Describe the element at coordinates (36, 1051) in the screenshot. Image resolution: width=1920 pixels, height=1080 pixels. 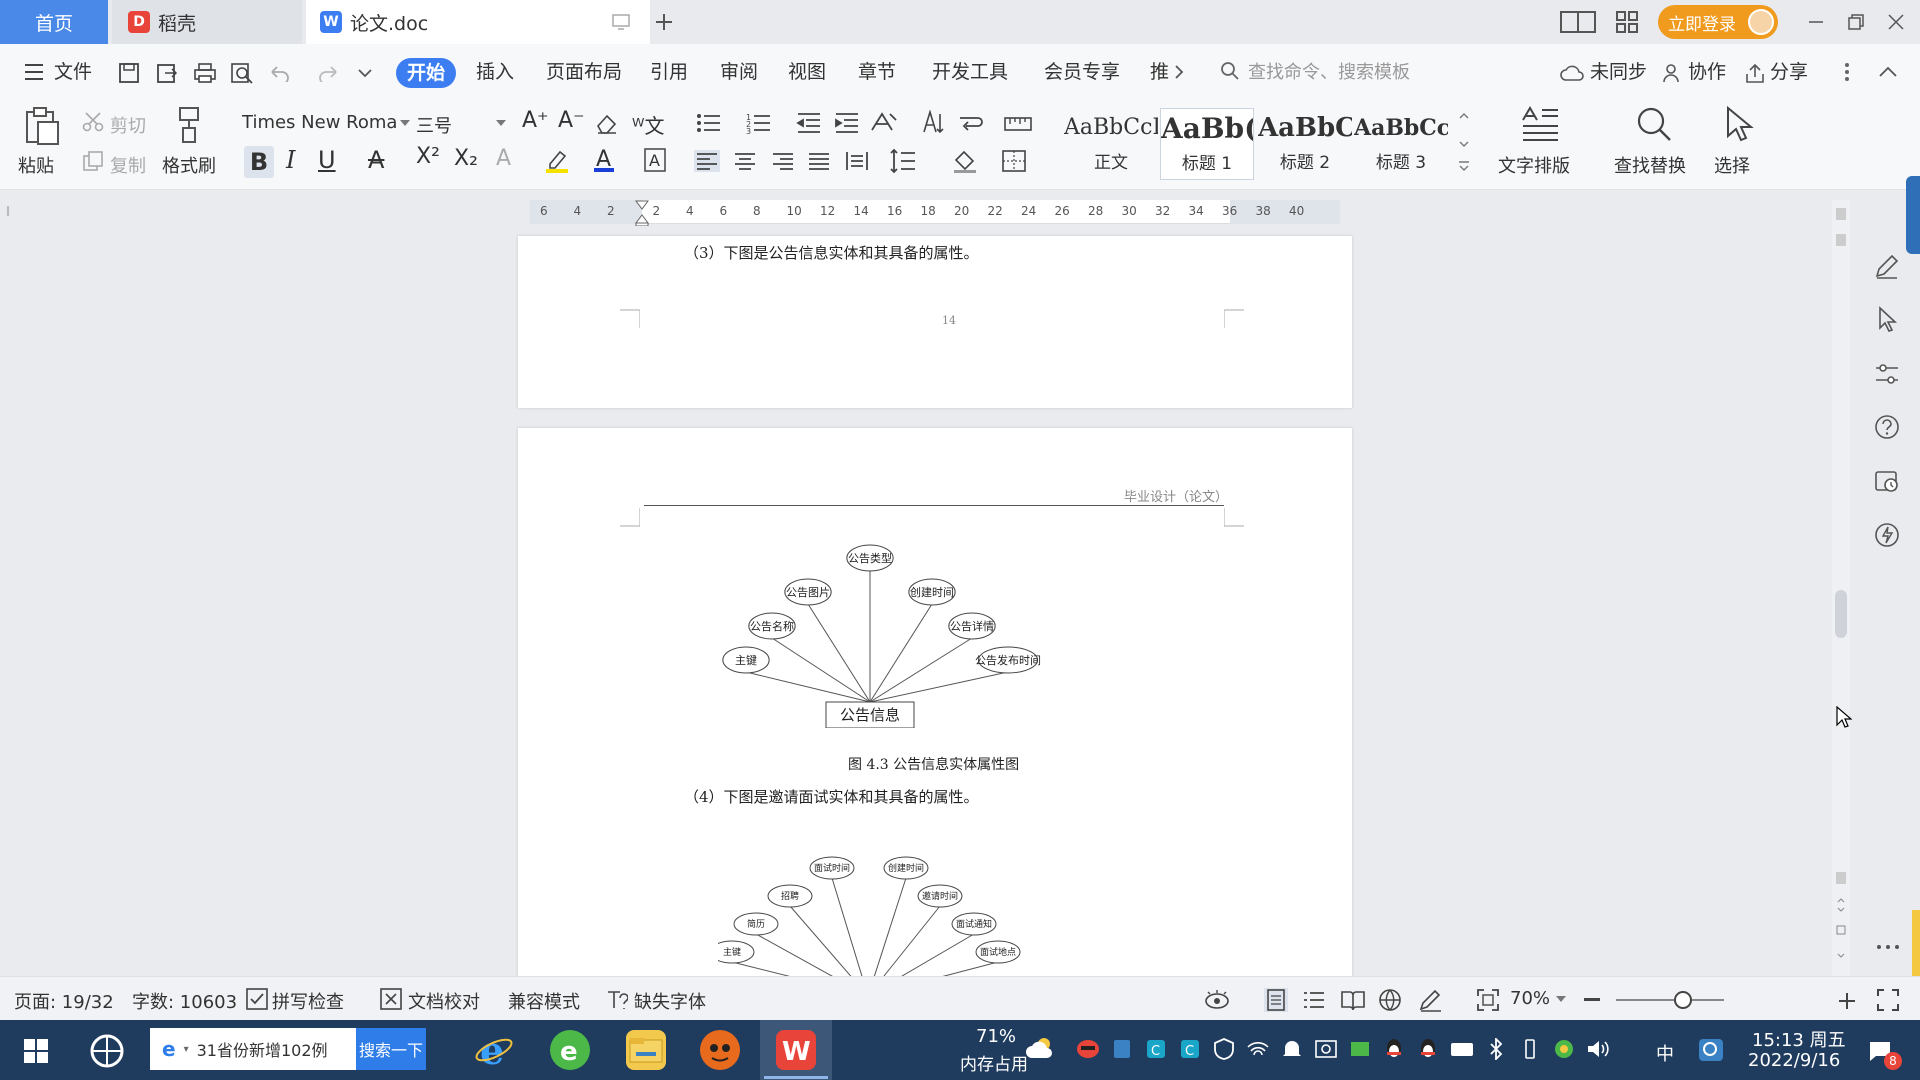
I see `windows-start-icon` at that location.